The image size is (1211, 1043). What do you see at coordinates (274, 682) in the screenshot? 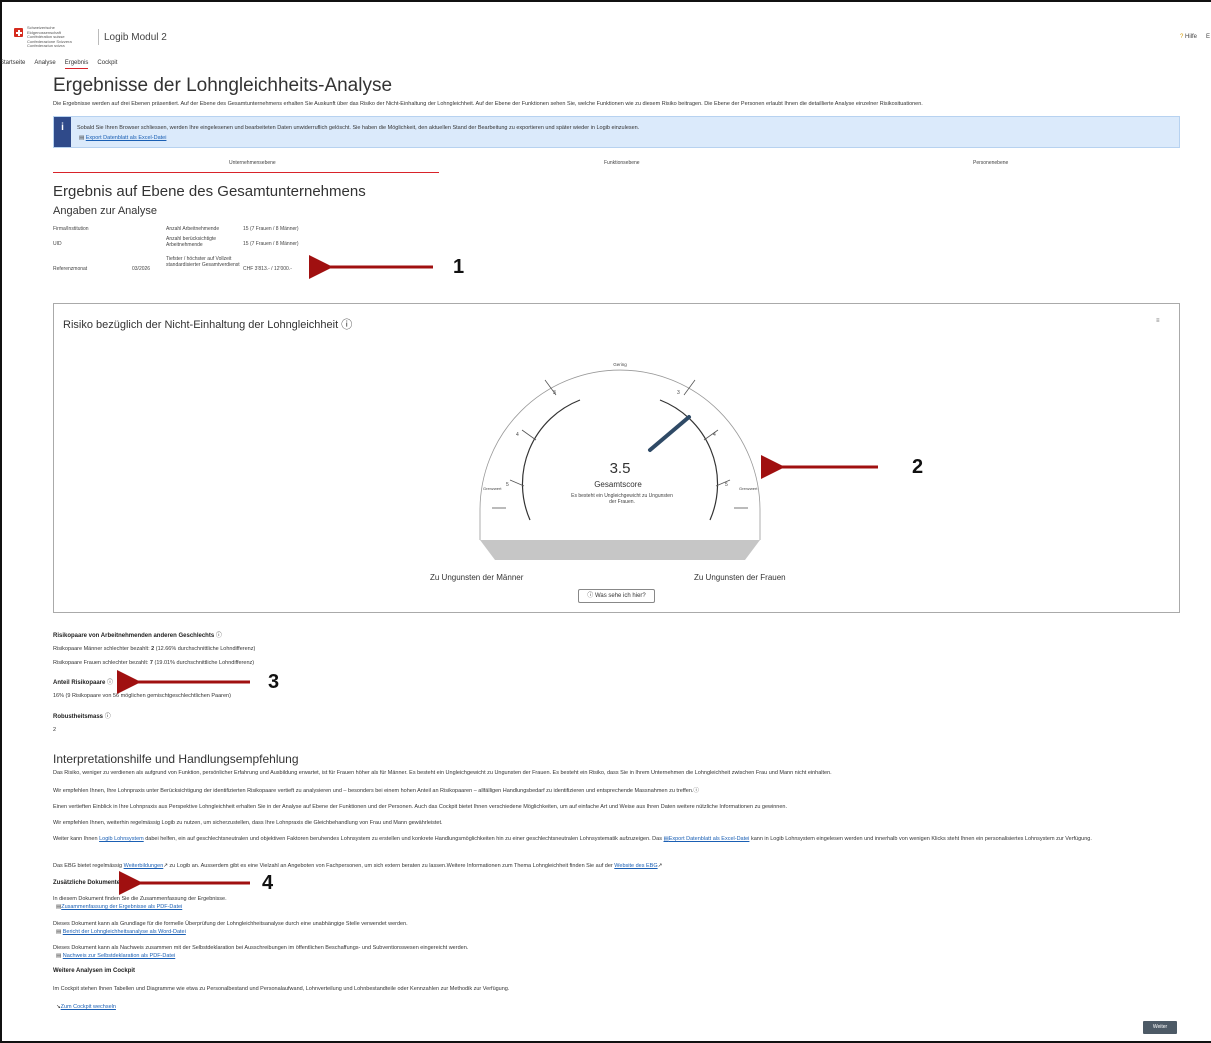
I see `annotation-label-3: 3` at bounding box center [274, 682].